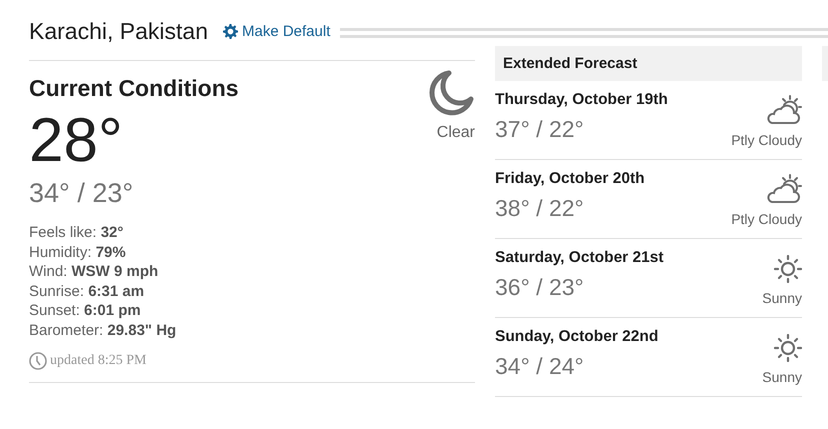  What do you see at coordinates (540, 366) in the screenshot?
I see `high-low-temperature: 34° / 24°` at bounding box center [540, 366].